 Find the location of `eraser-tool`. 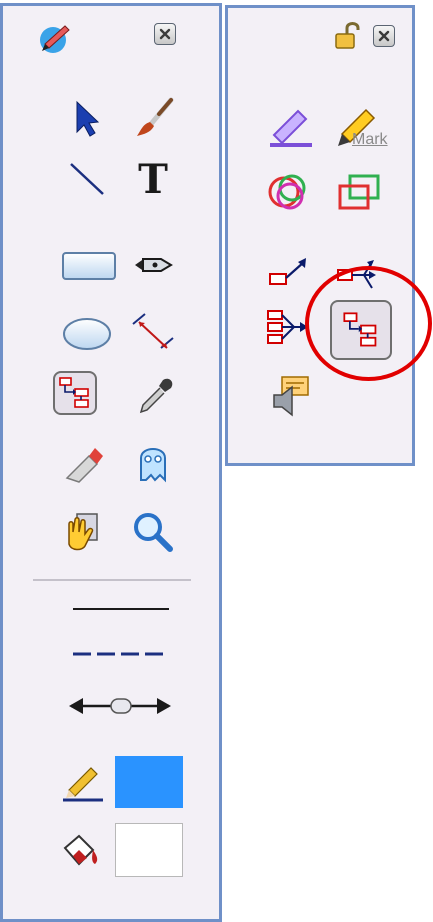

eraser-tool is located at coordinates (83, 462).